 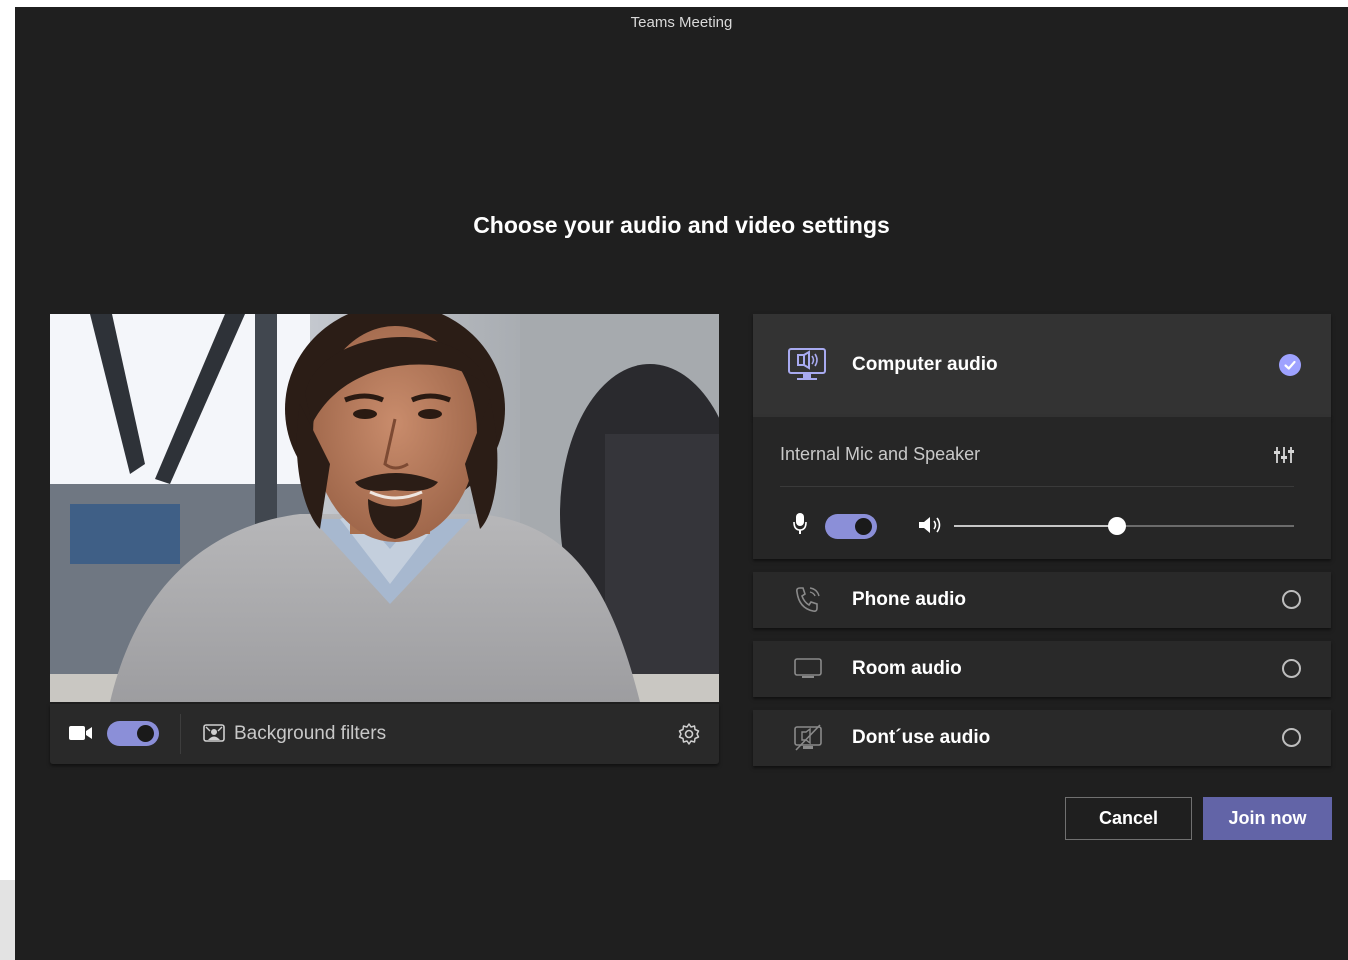 What do you see at coordinates (1267, 818) in the screenshot?
I see `join-now-button: Join now` at bounding box center [1267, 818].